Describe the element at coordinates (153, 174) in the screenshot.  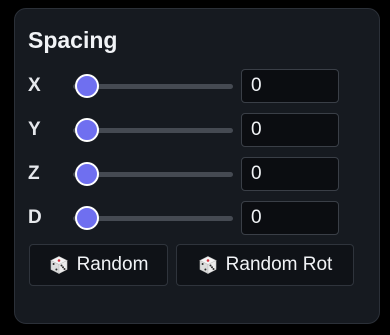
I see `z-slider` at that location.